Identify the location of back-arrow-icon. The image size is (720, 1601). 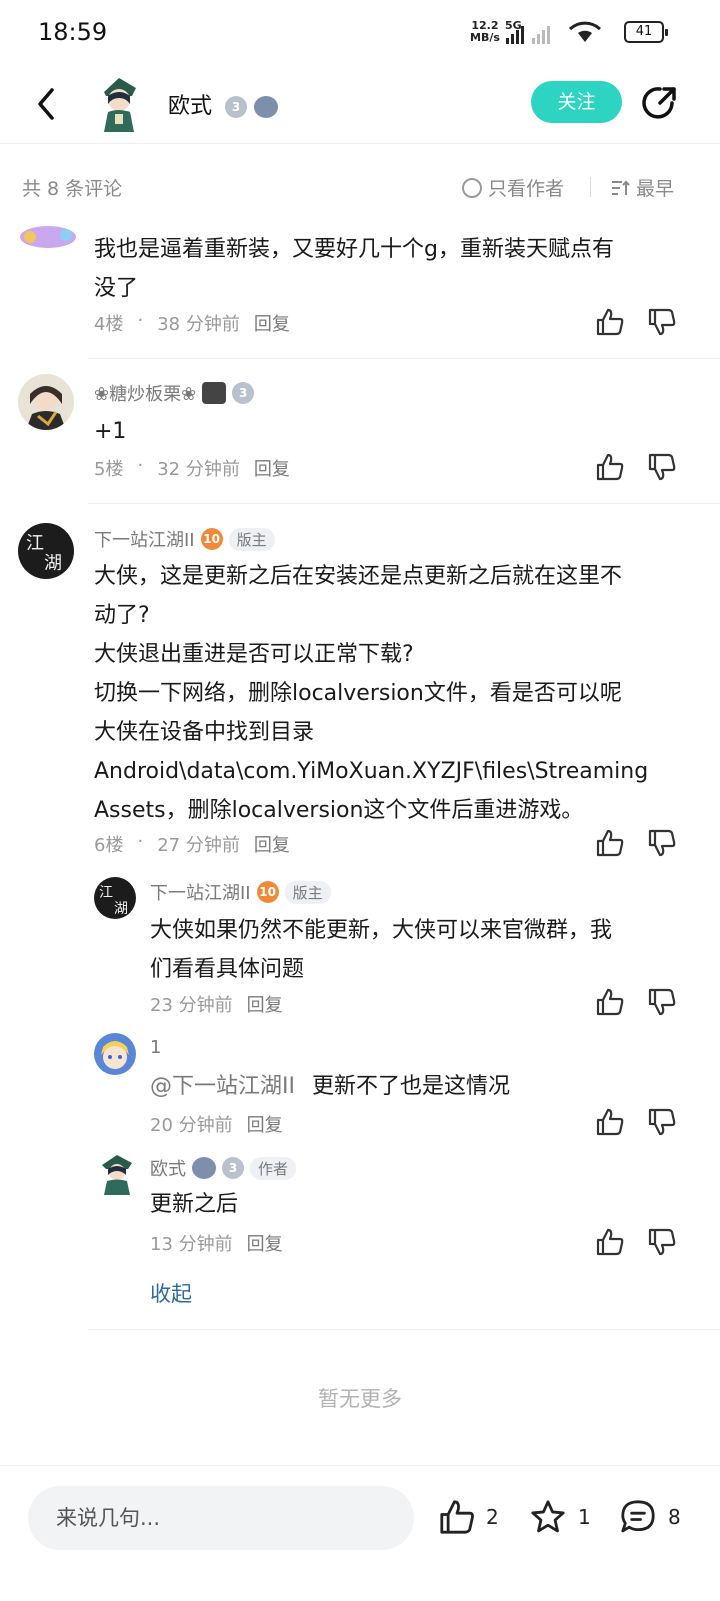
(48, 104).